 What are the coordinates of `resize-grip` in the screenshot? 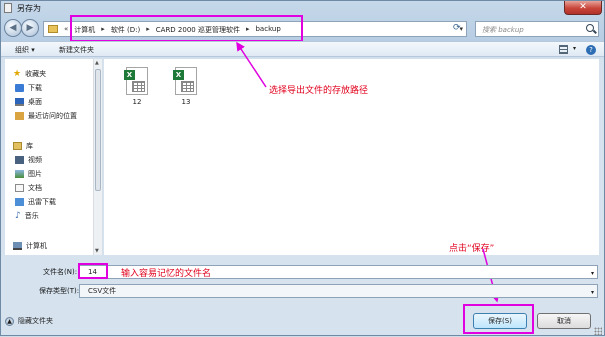 It's located at (598, 331).